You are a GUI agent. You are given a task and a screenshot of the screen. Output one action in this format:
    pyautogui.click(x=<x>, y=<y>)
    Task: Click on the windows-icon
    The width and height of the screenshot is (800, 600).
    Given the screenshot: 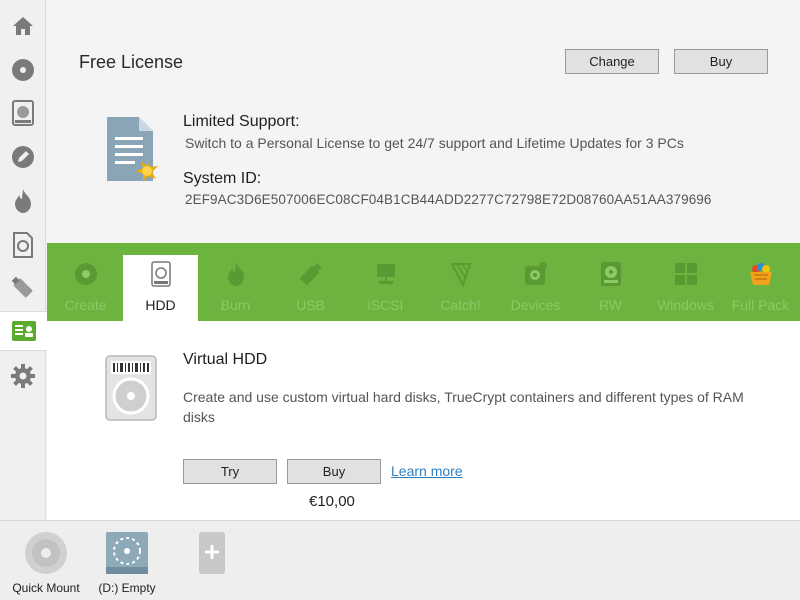 What is the action you would take?
    pyautogui.click(x=685, y=274)
    